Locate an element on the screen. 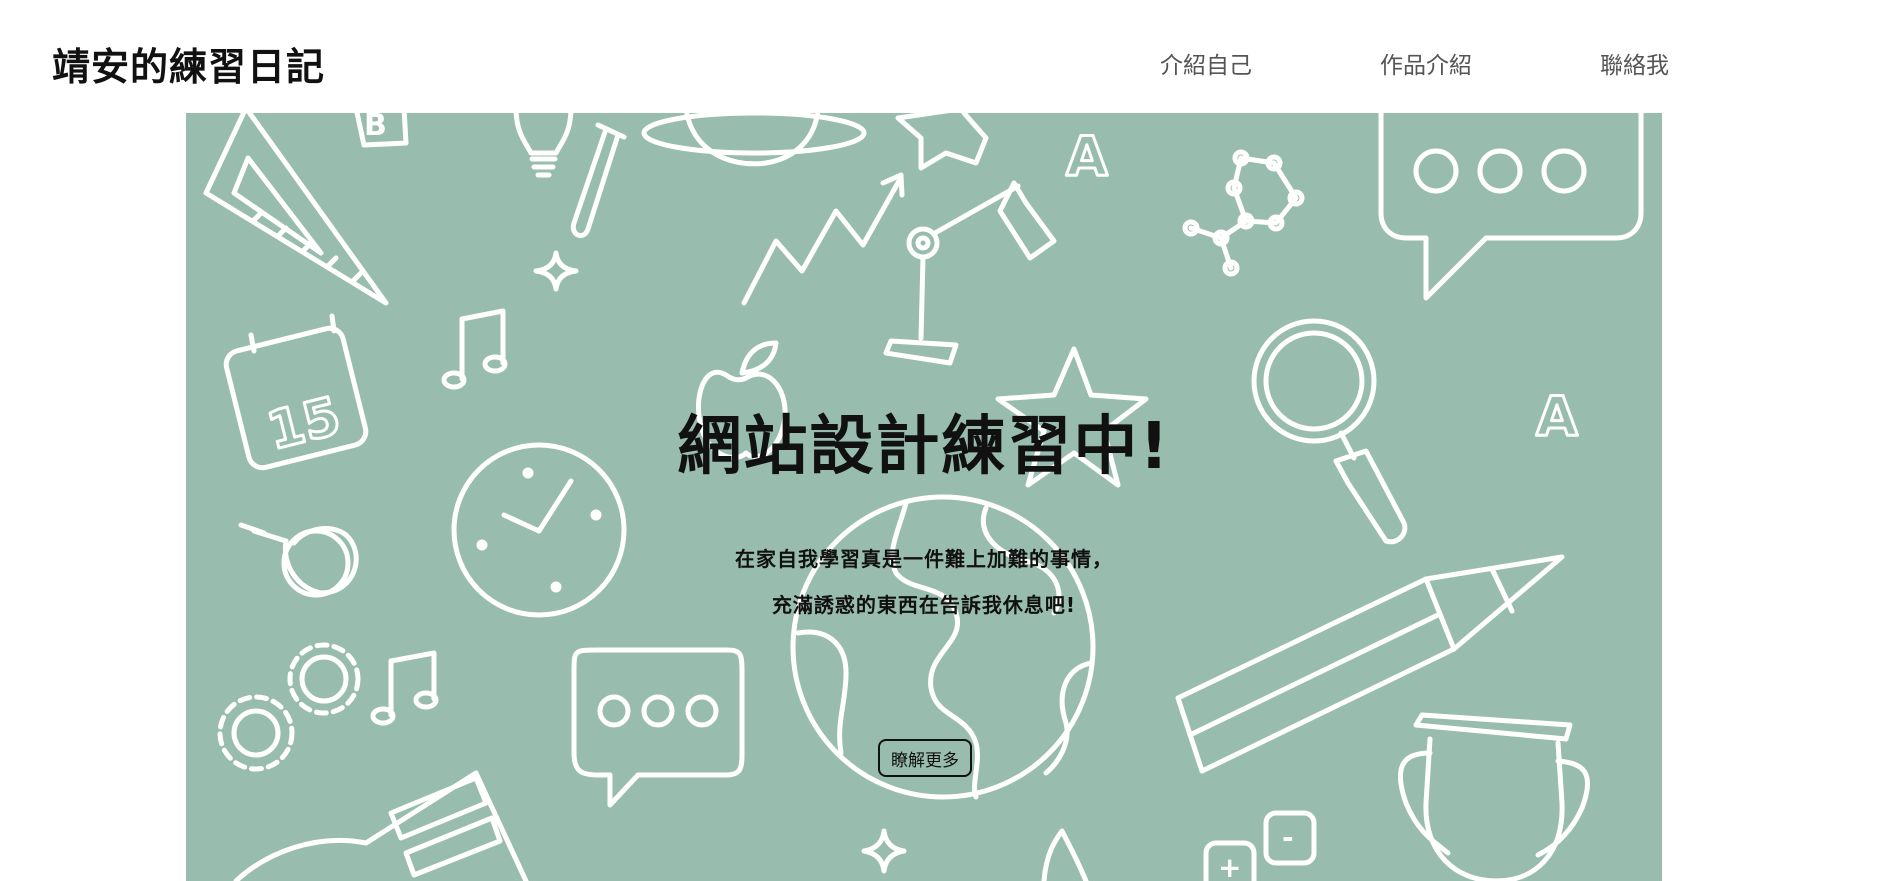 The image size is (1889, 881). lightbulb-icon is located at coordinates (543, 145).